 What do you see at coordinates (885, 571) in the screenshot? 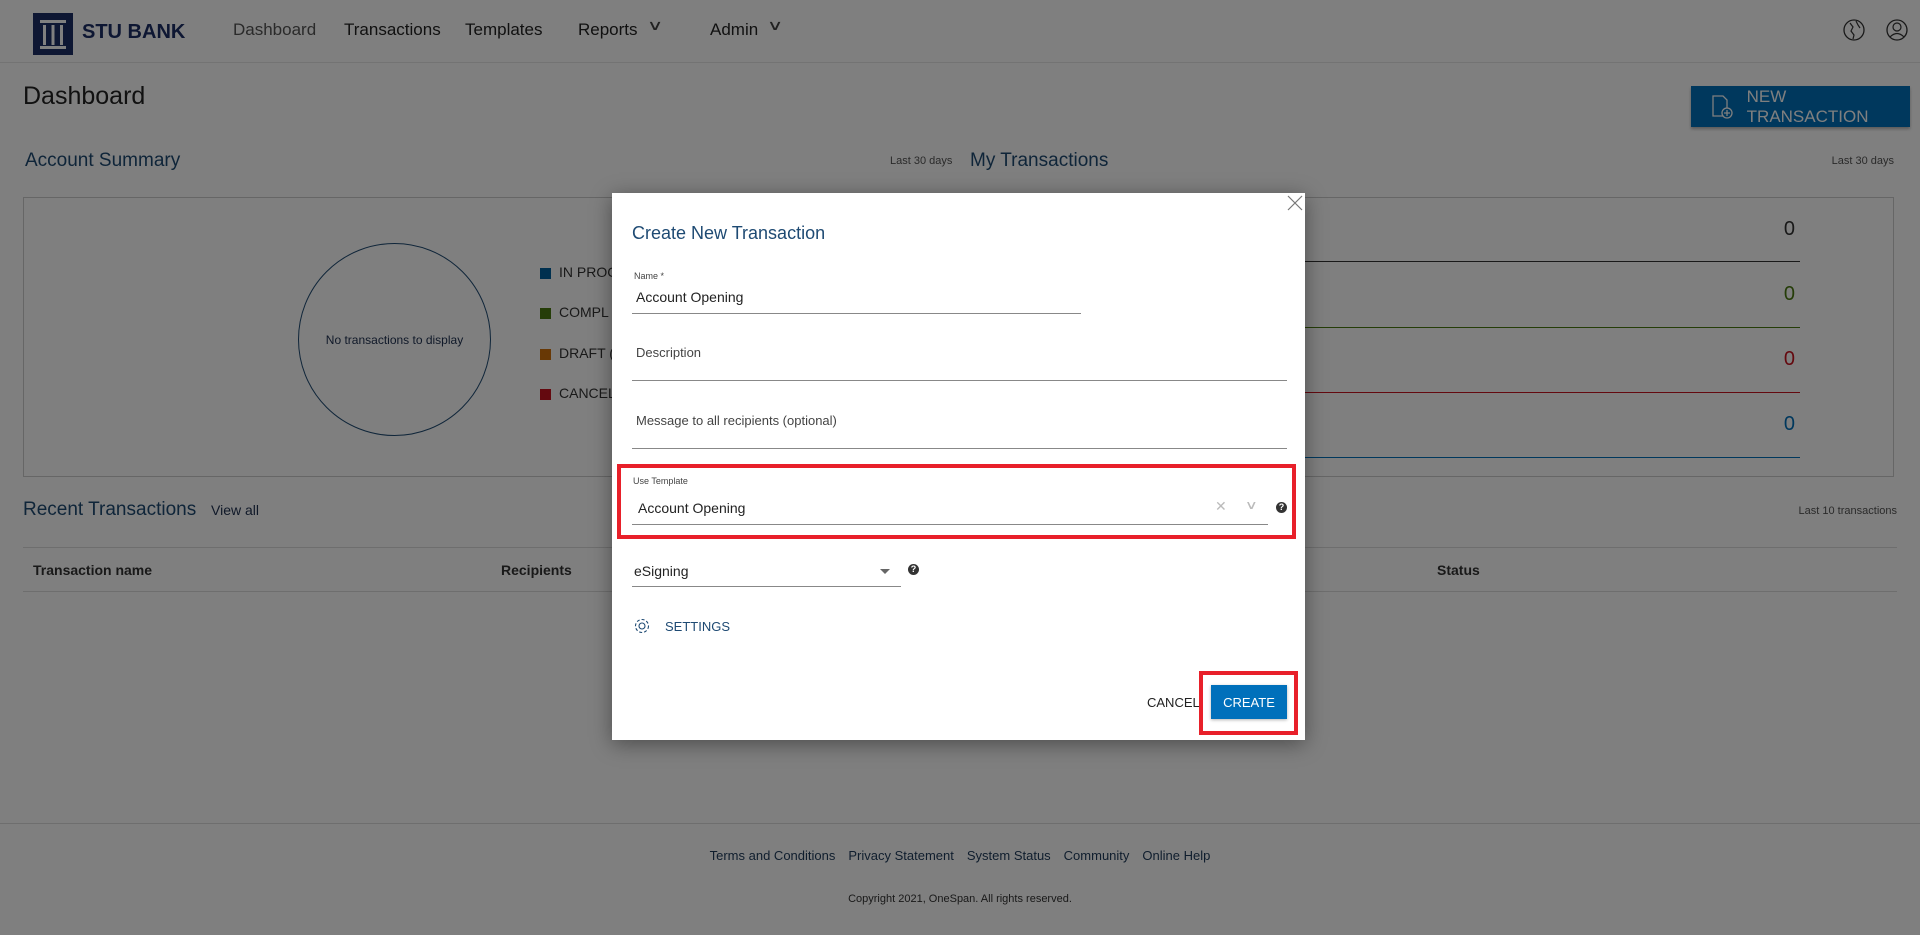
I see `caret-down-icon` at bounding box center [885, 571].